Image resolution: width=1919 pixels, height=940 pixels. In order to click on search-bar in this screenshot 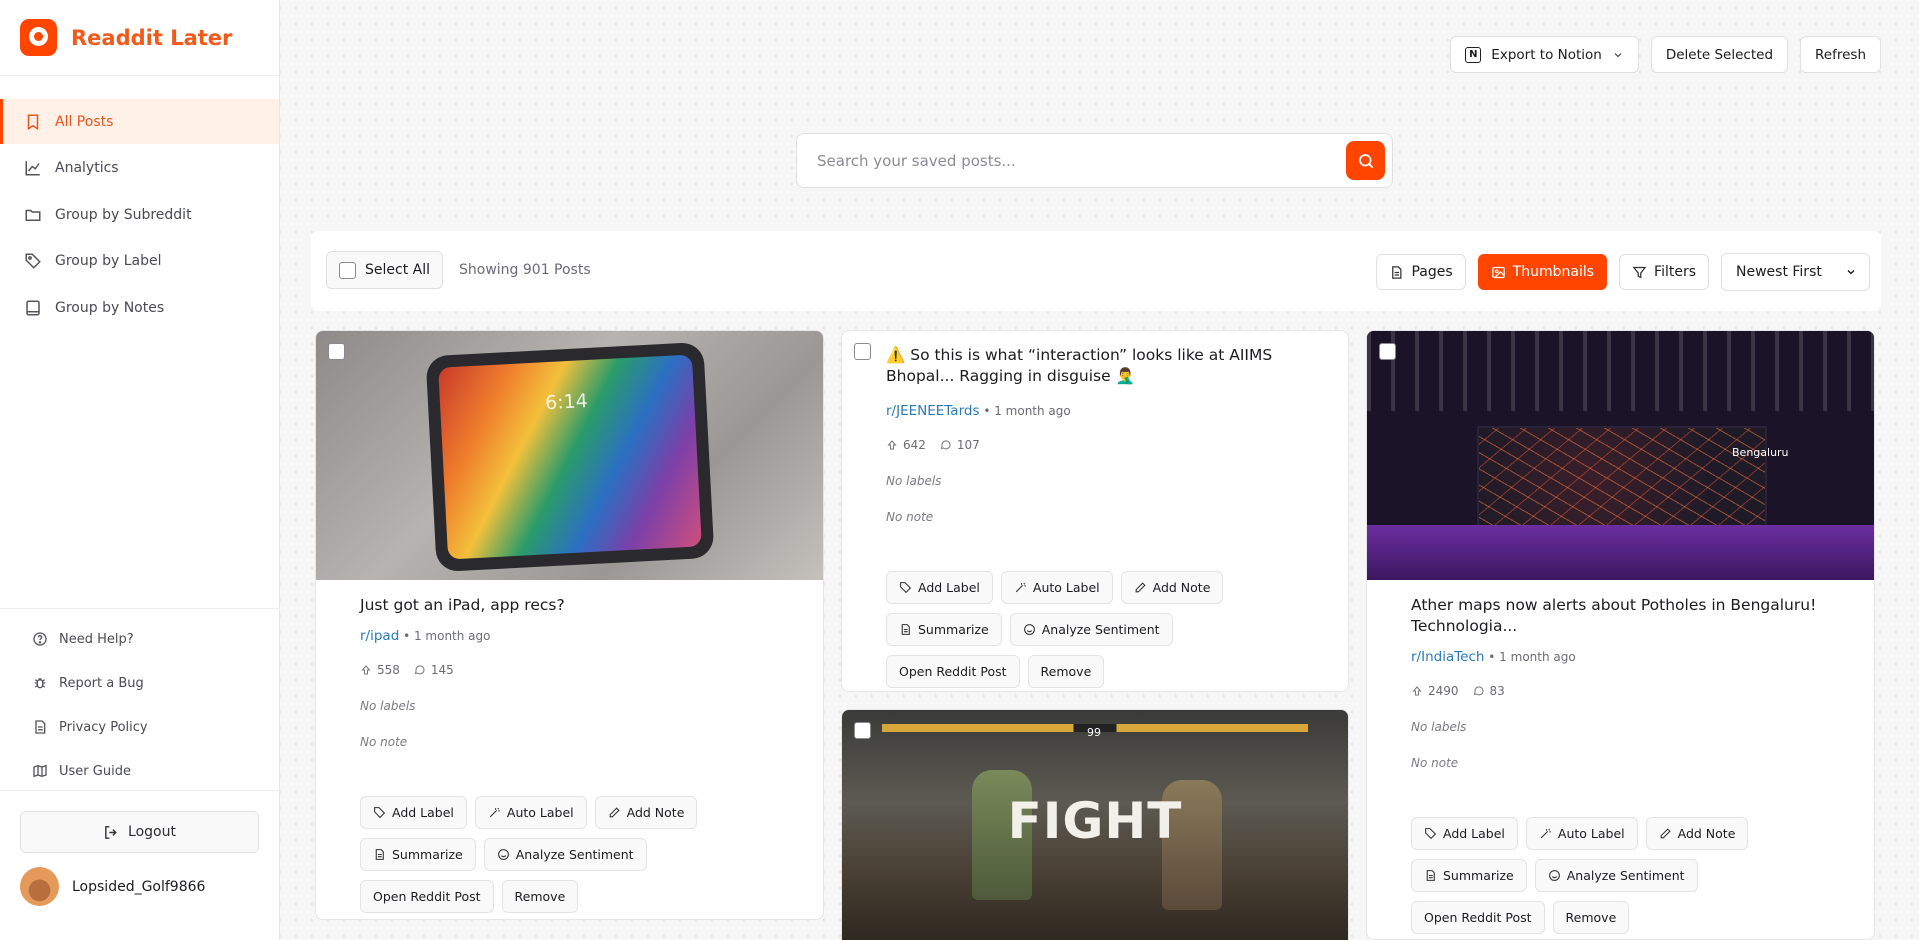, I will do `click(1094, 160)`.